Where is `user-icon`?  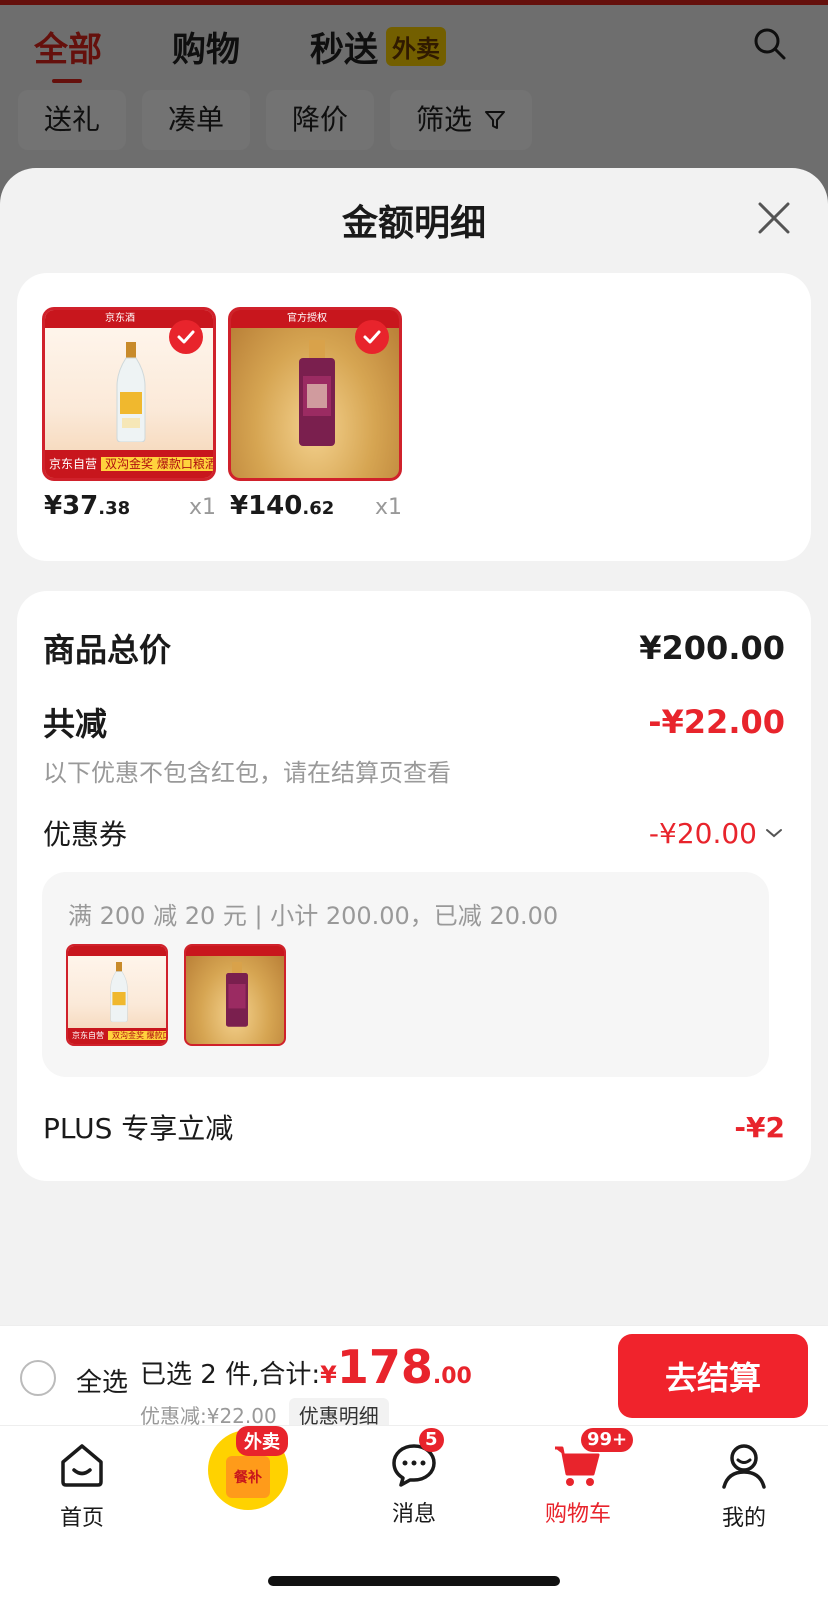 user-icon is located at coordinates (744, 1466).